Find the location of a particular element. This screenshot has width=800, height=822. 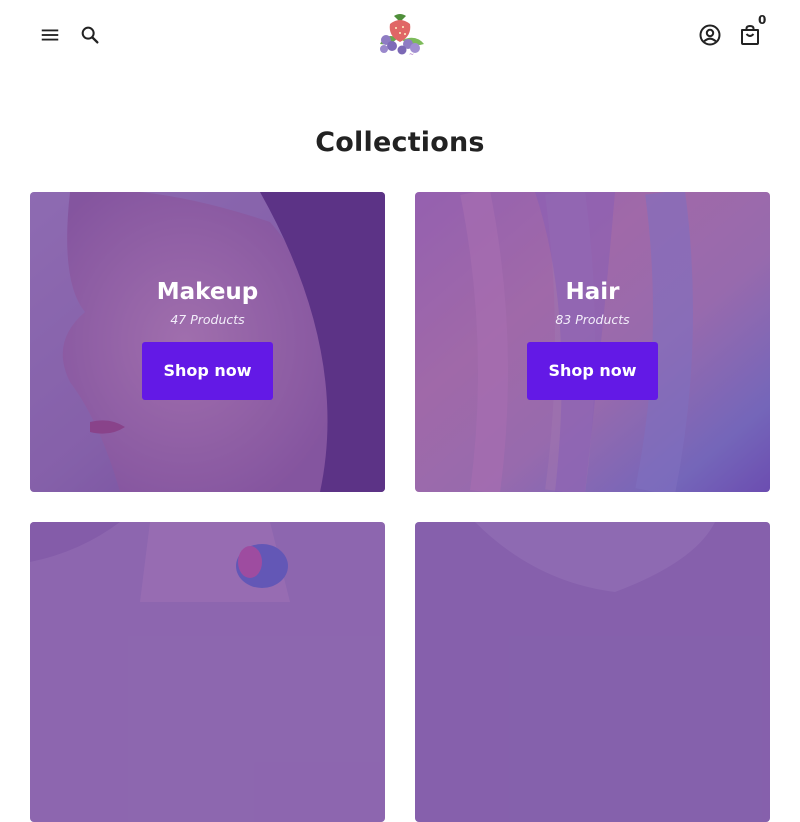

menu-button is located at coordinates (50, 35).